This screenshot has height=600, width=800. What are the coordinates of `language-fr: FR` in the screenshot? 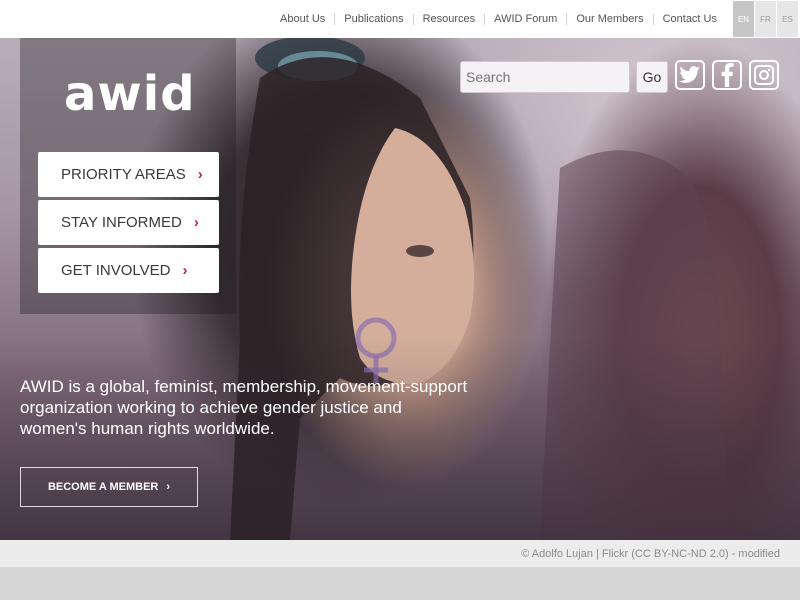 It's located at (765, 19).